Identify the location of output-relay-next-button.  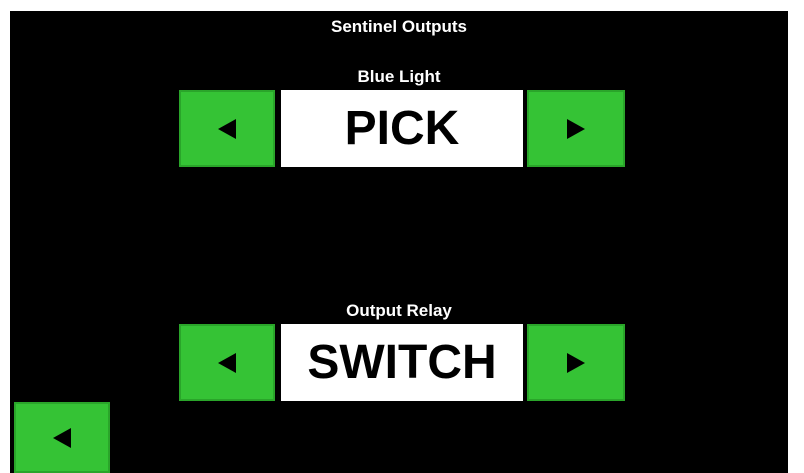
(576, 362).